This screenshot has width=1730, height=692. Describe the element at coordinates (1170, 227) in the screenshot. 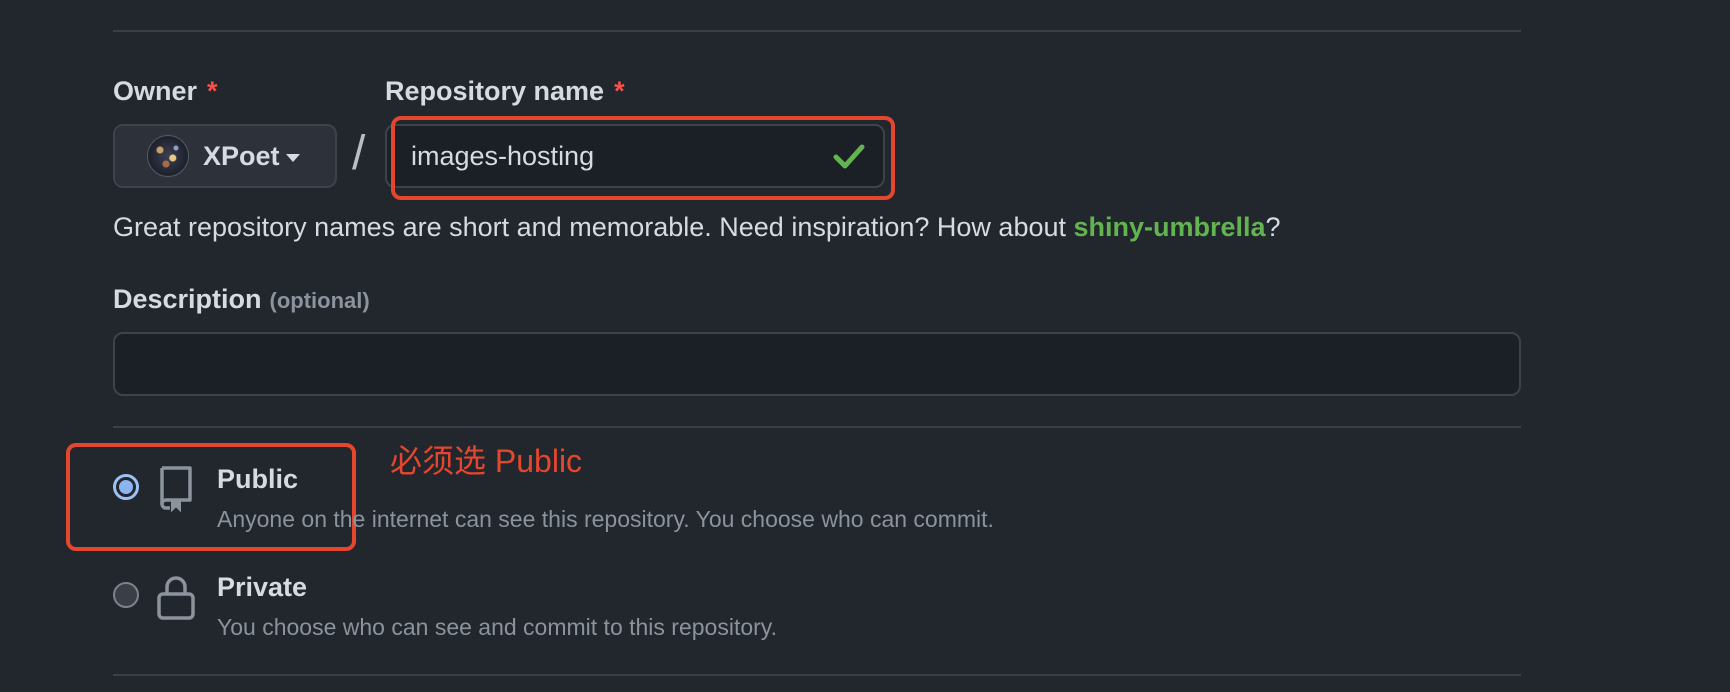

I see `name-suggestion-link: shiny-umbrella` at that location.